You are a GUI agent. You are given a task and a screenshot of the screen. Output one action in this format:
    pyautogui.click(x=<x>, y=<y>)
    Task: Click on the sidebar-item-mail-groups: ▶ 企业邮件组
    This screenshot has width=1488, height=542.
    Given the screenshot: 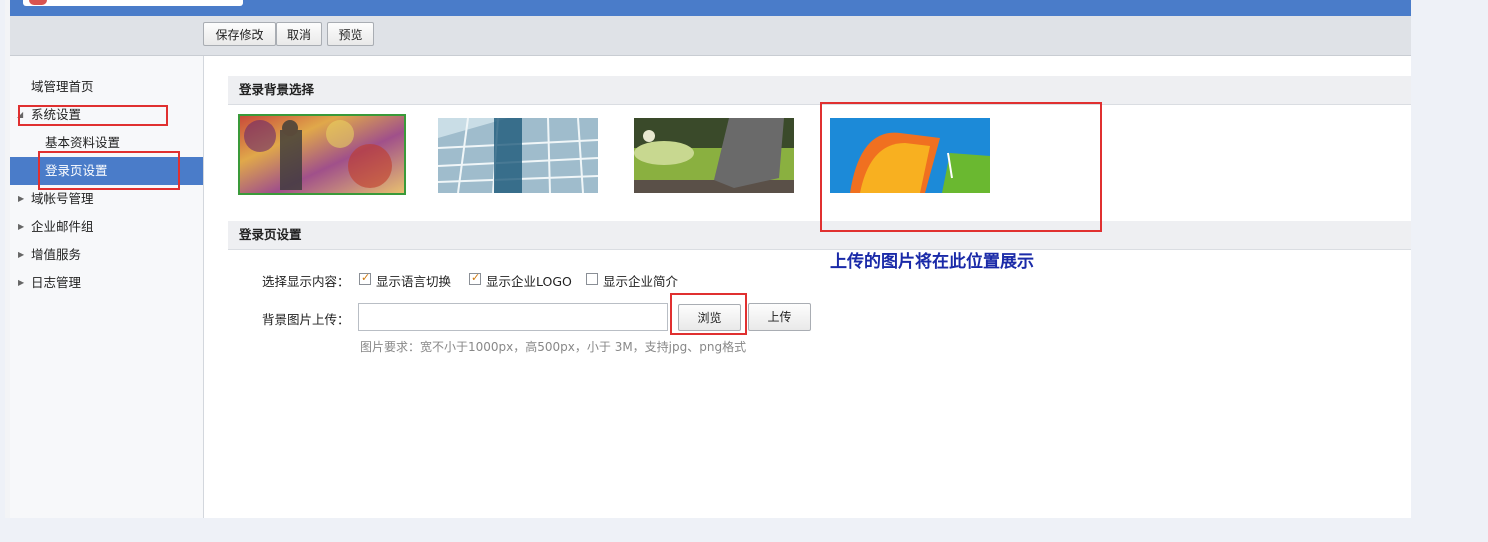 What is the action you would take?
    pyautogui.click(x=104, y=227)
    